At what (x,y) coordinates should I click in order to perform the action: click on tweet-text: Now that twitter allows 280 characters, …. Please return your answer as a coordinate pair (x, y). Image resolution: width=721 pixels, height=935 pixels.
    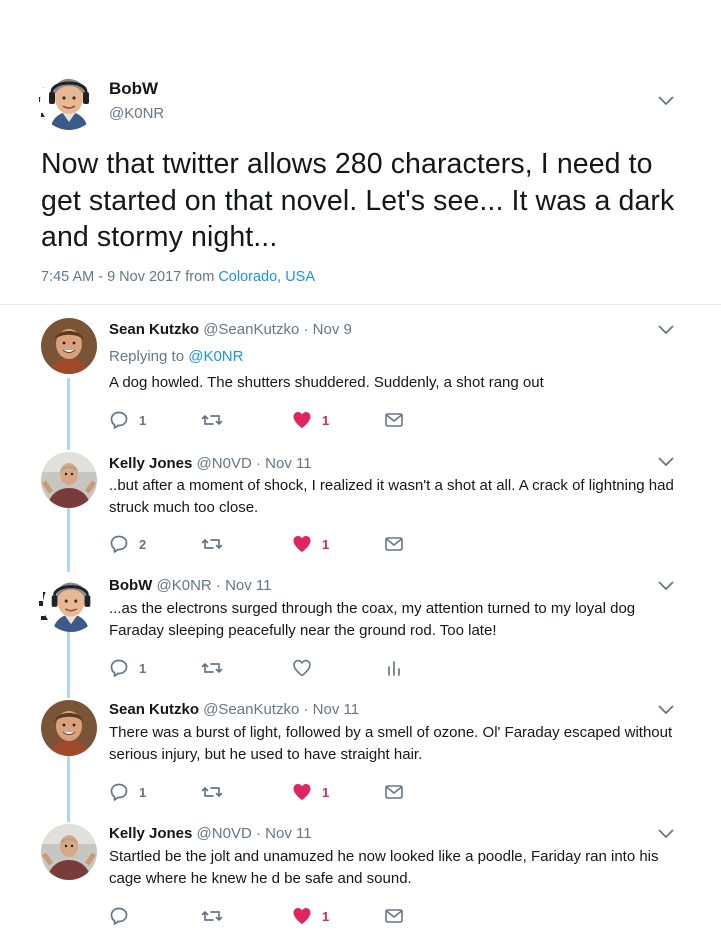
    Looking at the image, I should click on (358, 200).